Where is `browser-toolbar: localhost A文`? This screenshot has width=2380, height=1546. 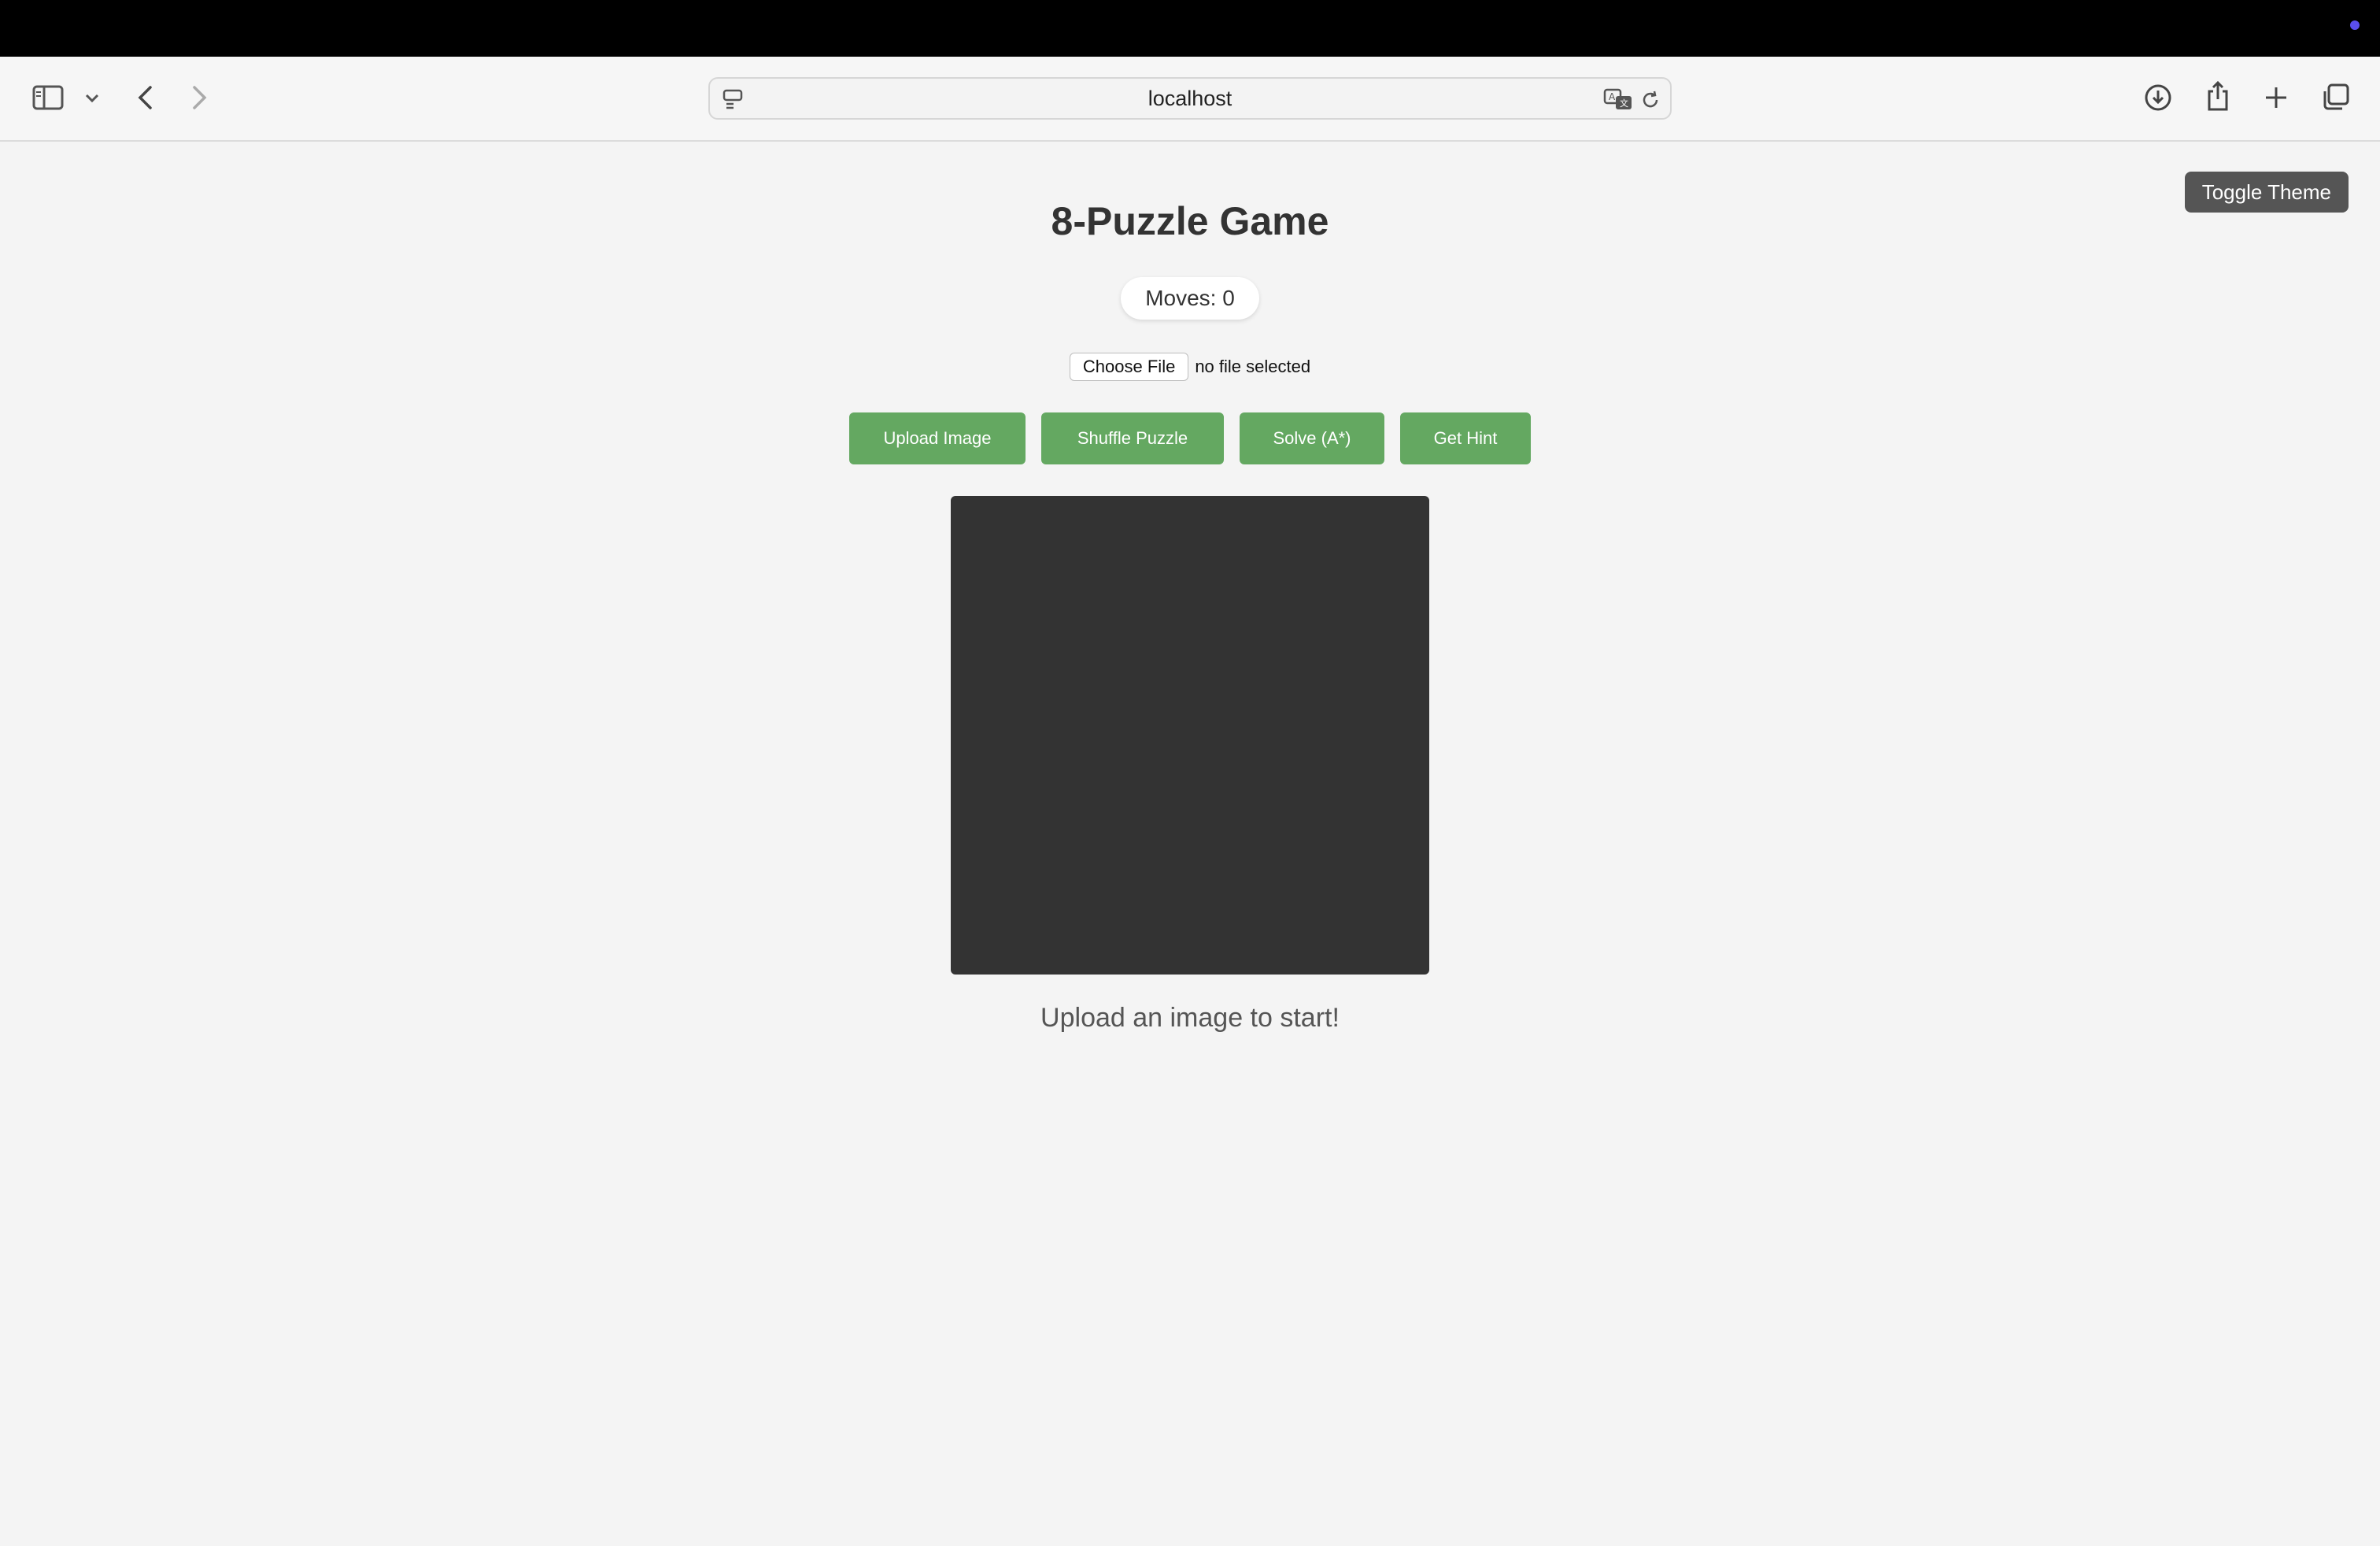 browser-toolbar: localhost A文 is located at coordinates (1190, 99).